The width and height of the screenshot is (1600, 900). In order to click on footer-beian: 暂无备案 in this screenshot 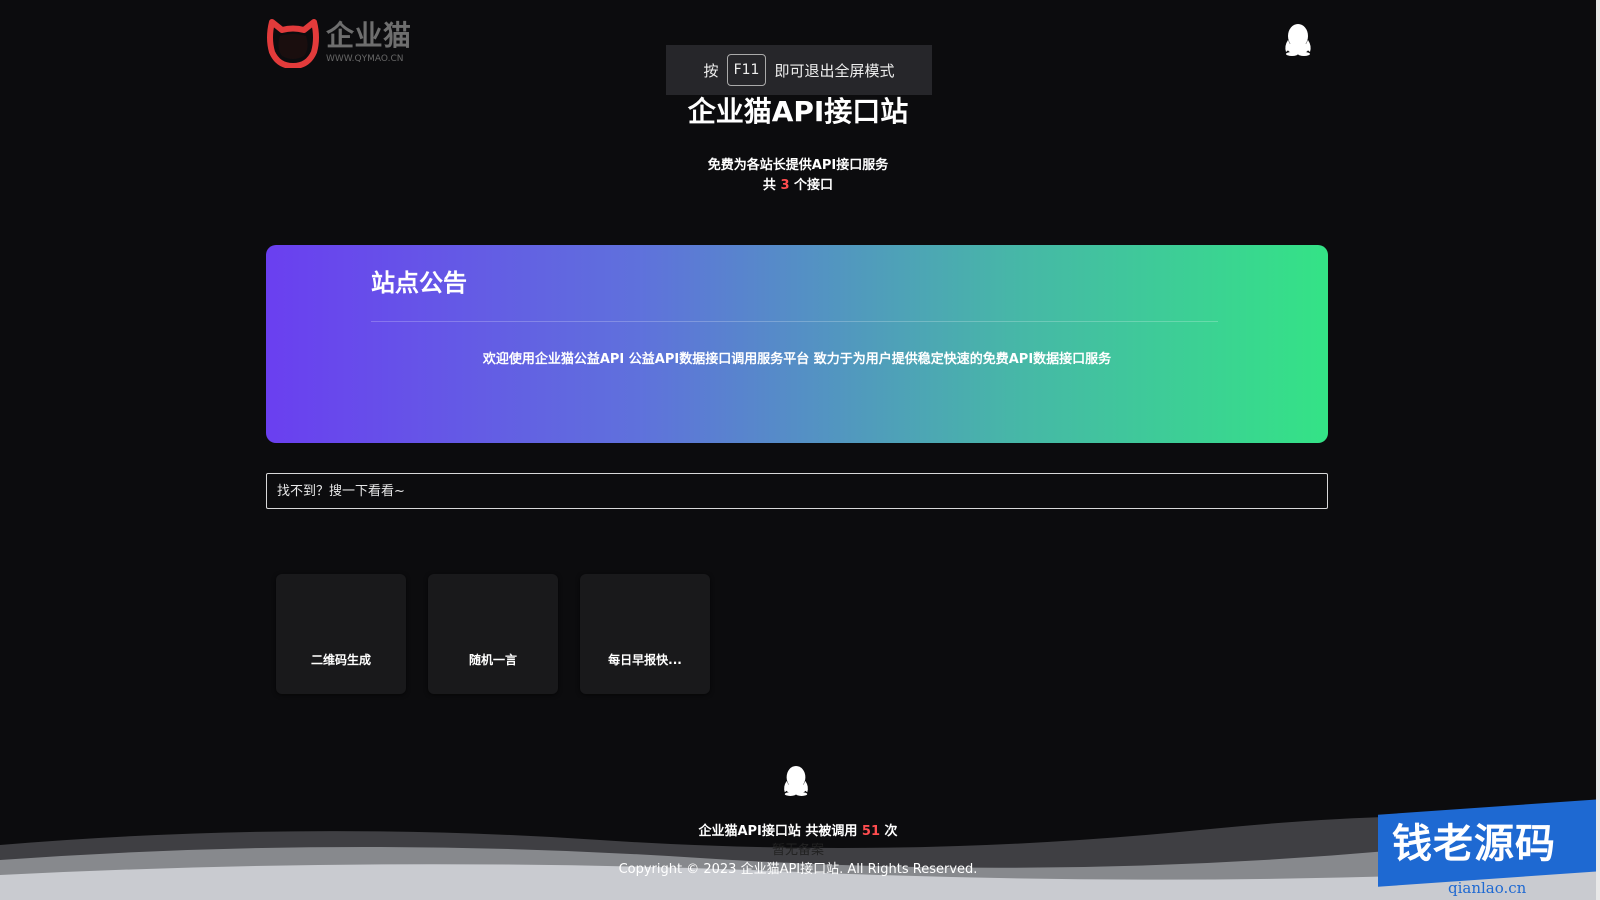, I will do `click(797, 850)`.